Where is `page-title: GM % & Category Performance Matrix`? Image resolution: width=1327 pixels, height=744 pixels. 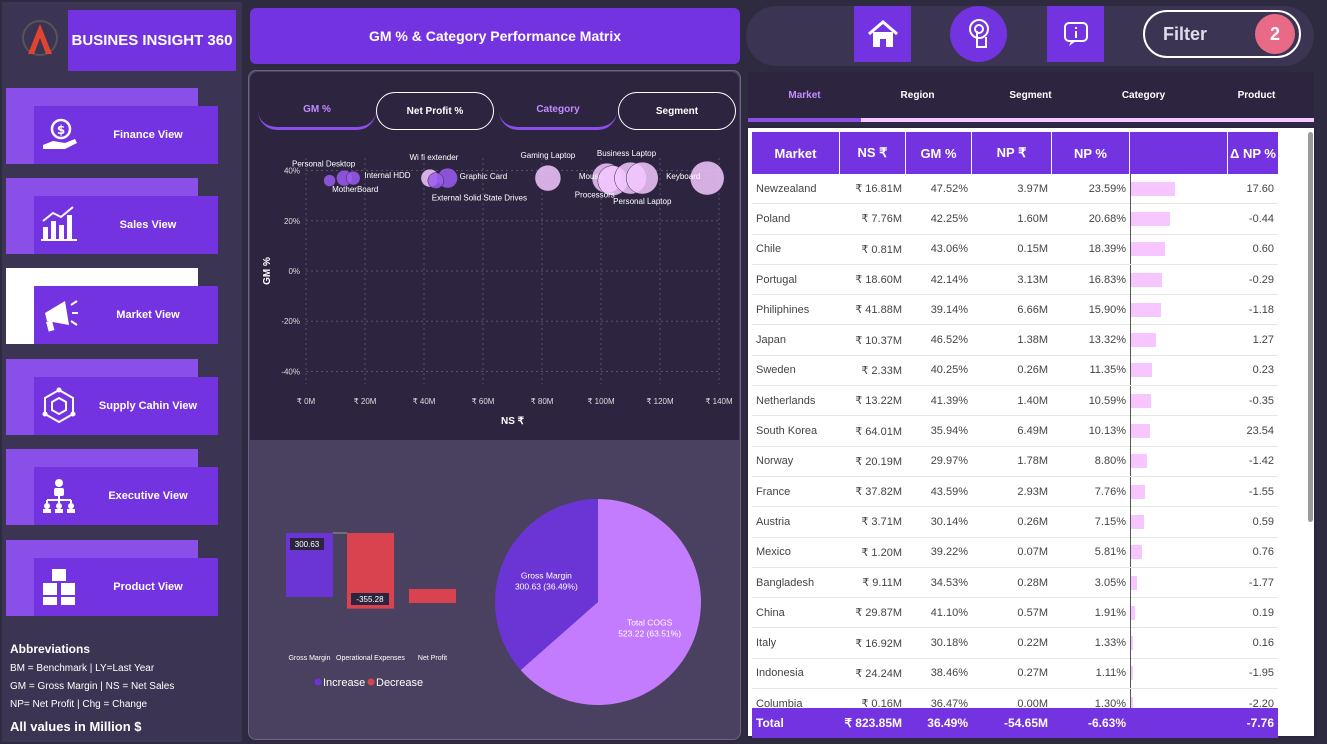
page-title: GM % & Category Performance Matrix is located at coordinates (495, 36).